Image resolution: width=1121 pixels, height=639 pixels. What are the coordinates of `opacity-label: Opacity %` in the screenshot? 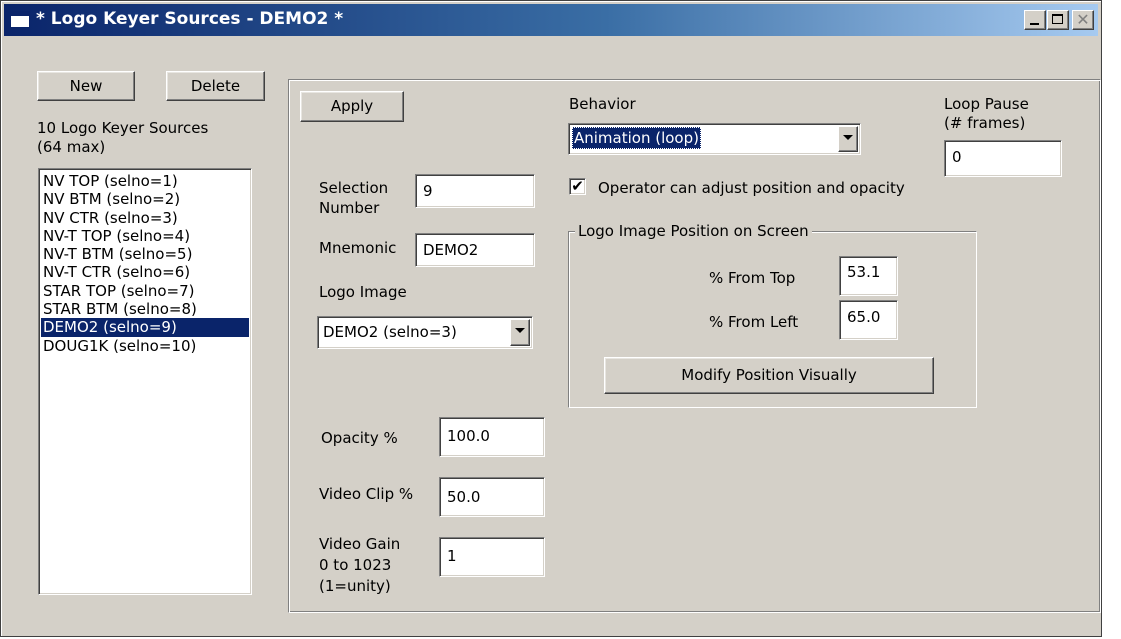 It's located at (359, 438).